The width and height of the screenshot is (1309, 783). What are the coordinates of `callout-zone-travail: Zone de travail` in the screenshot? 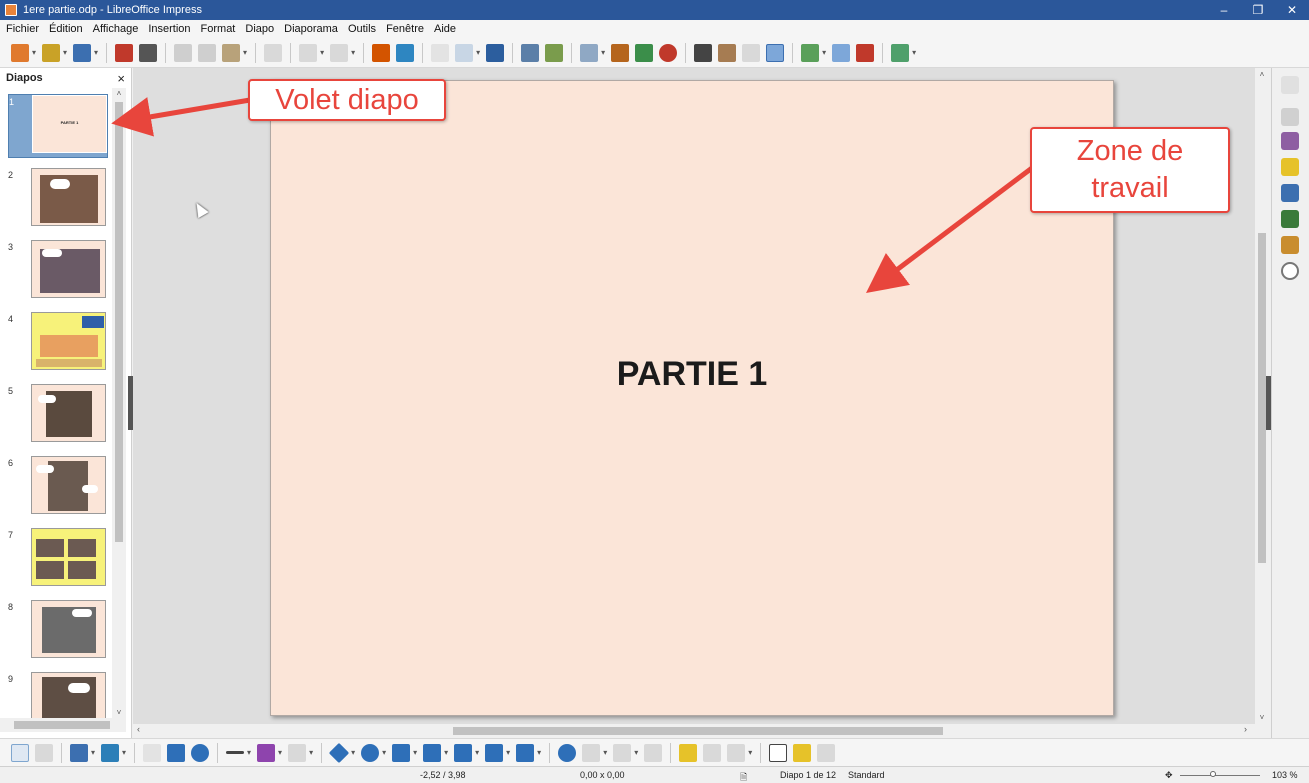 It's located at (1130, 170).